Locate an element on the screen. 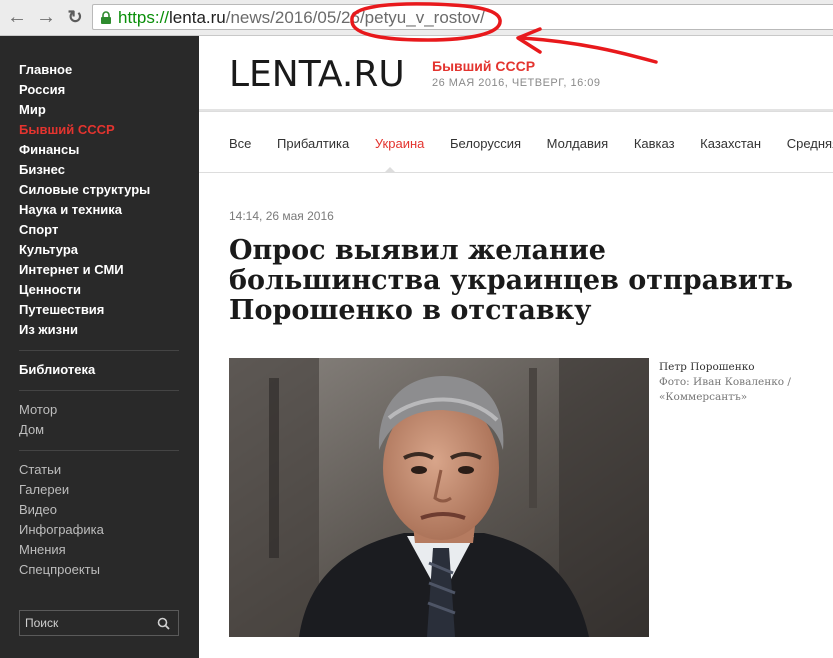 This screenshot has height=658, width=833. sidebar-item-former-ussr: Бывший СССР is located at coordinates (99, 130).